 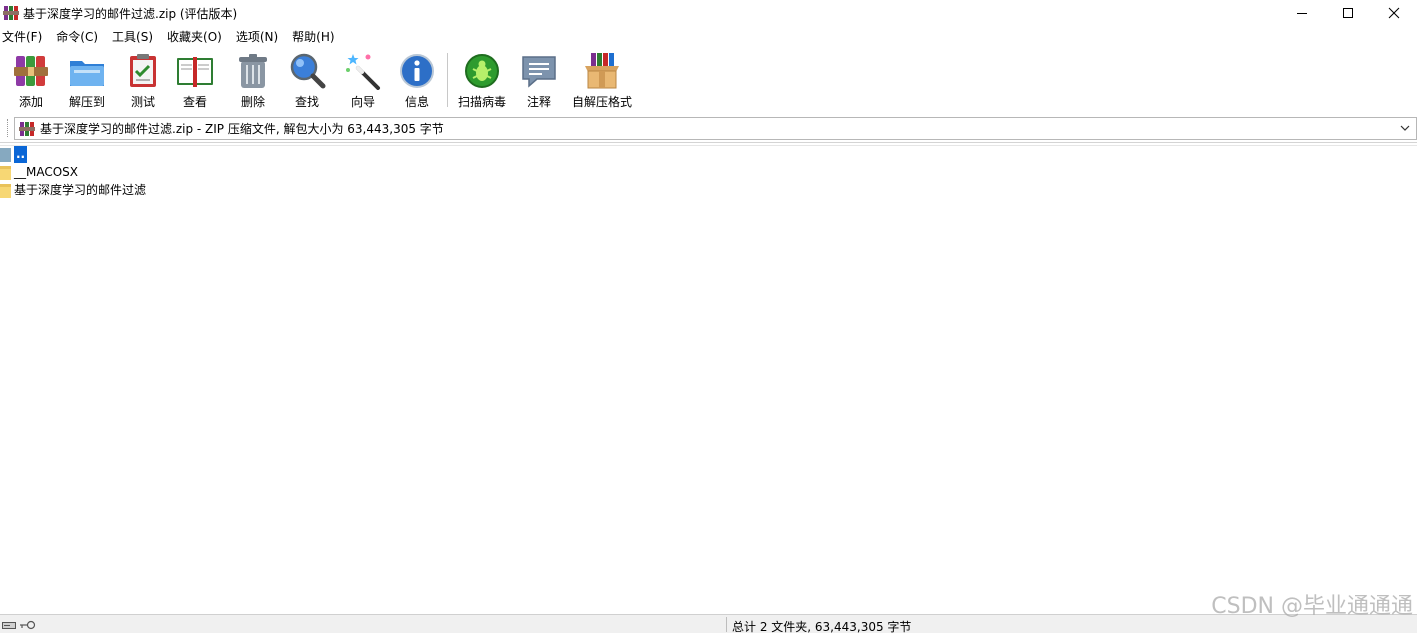 I want to click on view-book-icon, so click(x=195, y=72).